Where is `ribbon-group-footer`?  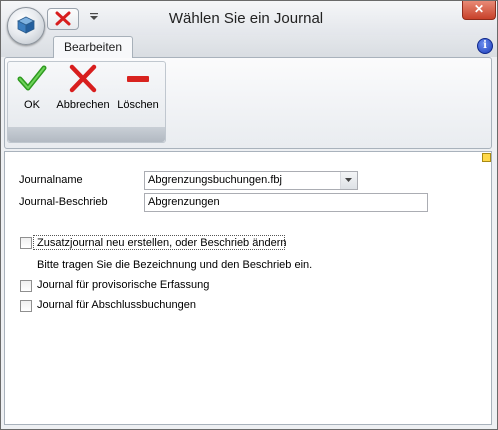 ribbon-group-footer is located at coordinates (86, 134).